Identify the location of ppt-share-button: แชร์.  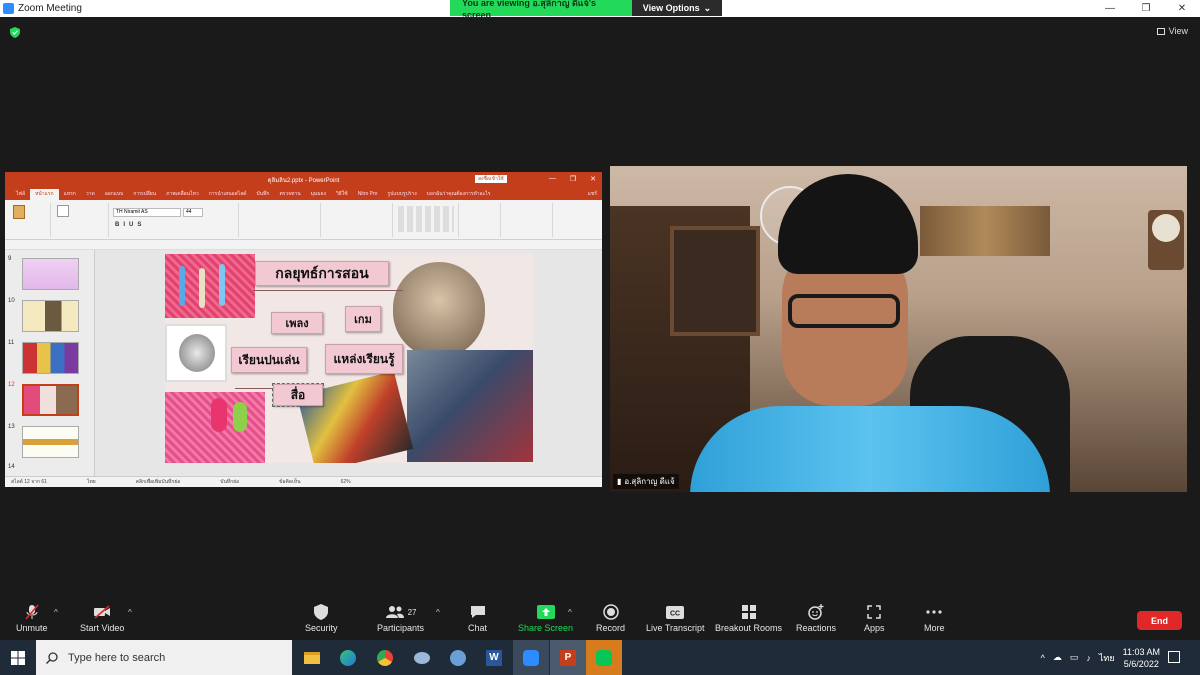
(592, 194).